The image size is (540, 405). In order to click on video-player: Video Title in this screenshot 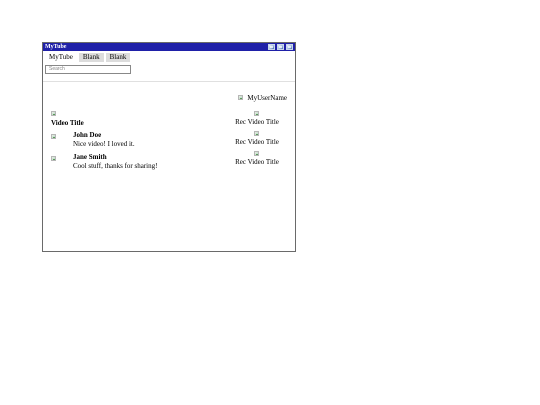, I will do `click(67, 118)`.